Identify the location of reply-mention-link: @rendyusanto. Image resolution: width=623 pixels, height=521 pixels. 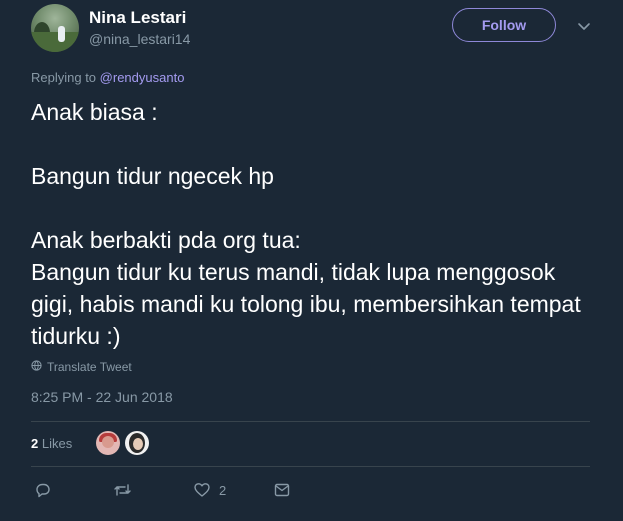
(142, 77).